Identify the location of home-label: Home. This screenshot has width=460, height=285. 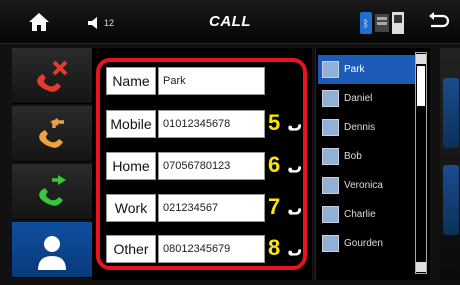
(131, 166).